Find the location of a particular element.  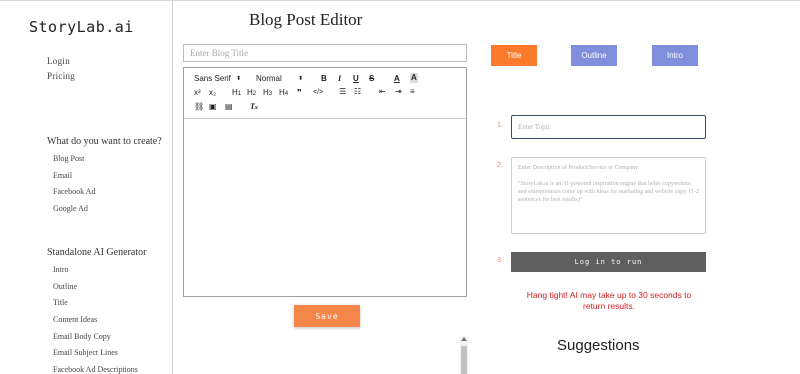

outdent-icon: ⇤ is located at coordinates (382, 92).